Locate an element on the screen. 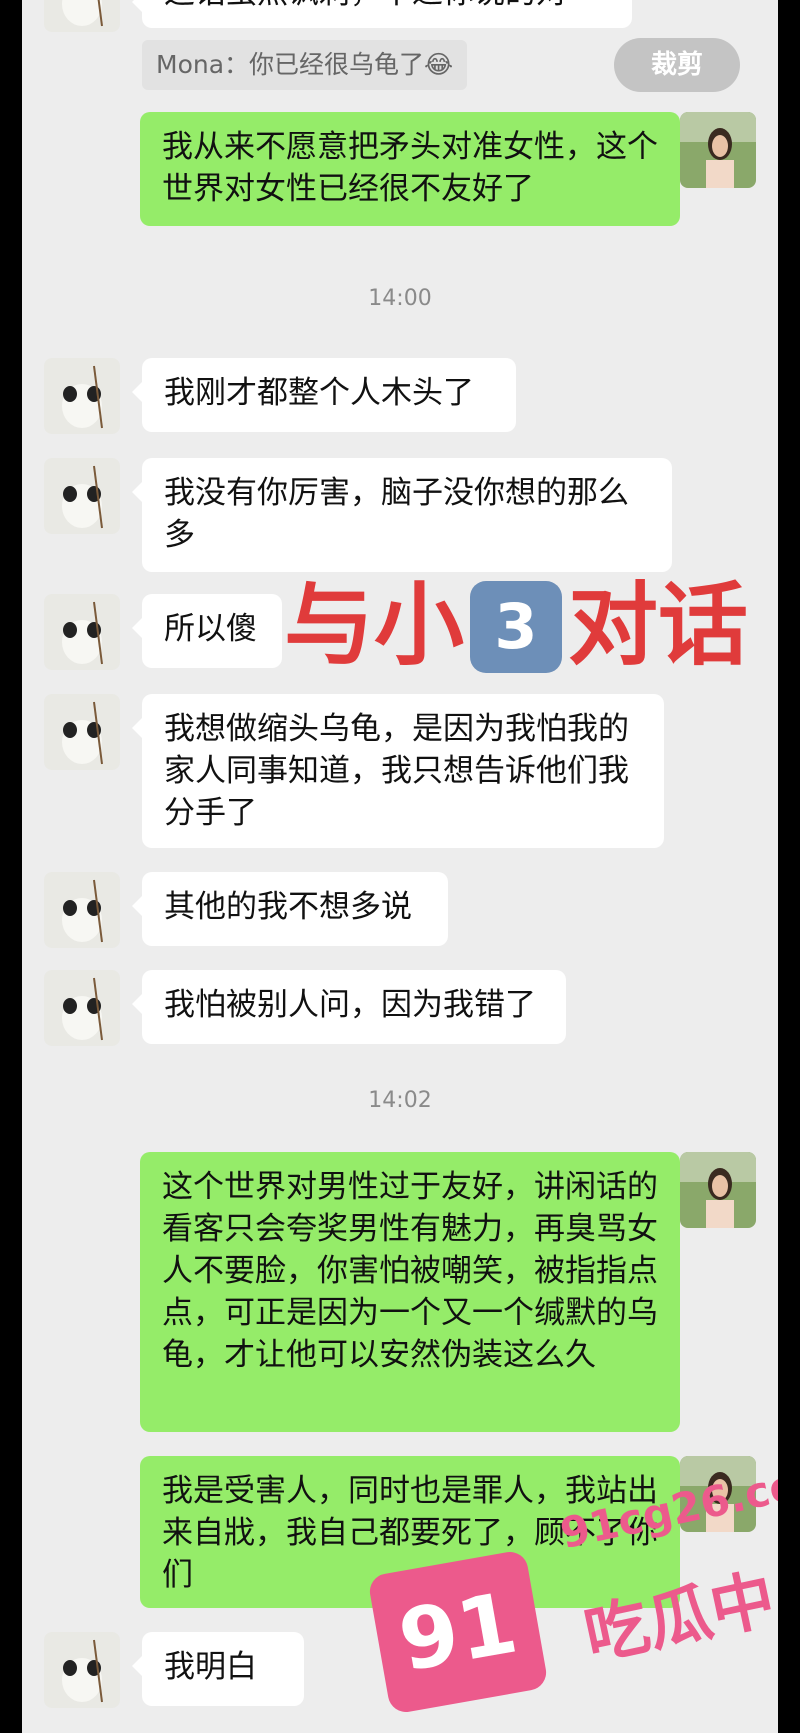  message-bubble-other: 所以傻 is located at coordinates (207, 631).